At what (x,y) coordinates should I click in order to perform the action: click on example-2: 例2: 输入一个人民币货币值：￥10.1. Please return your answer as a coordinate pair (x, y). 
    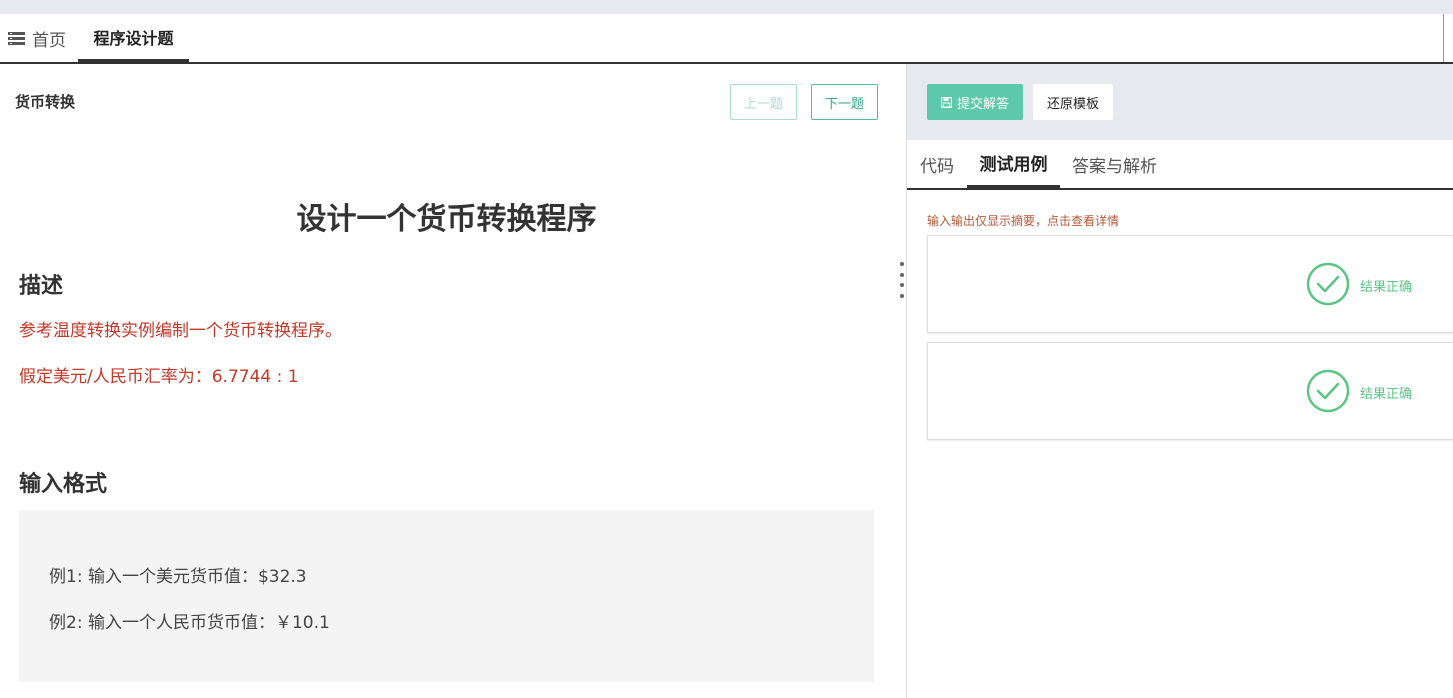
    Looking at the image, I should click on (189, 623).